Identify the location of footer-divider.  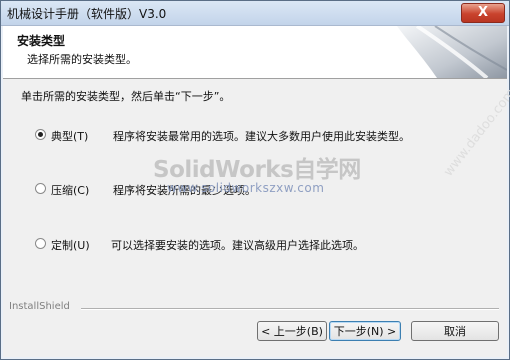
(290, 309).